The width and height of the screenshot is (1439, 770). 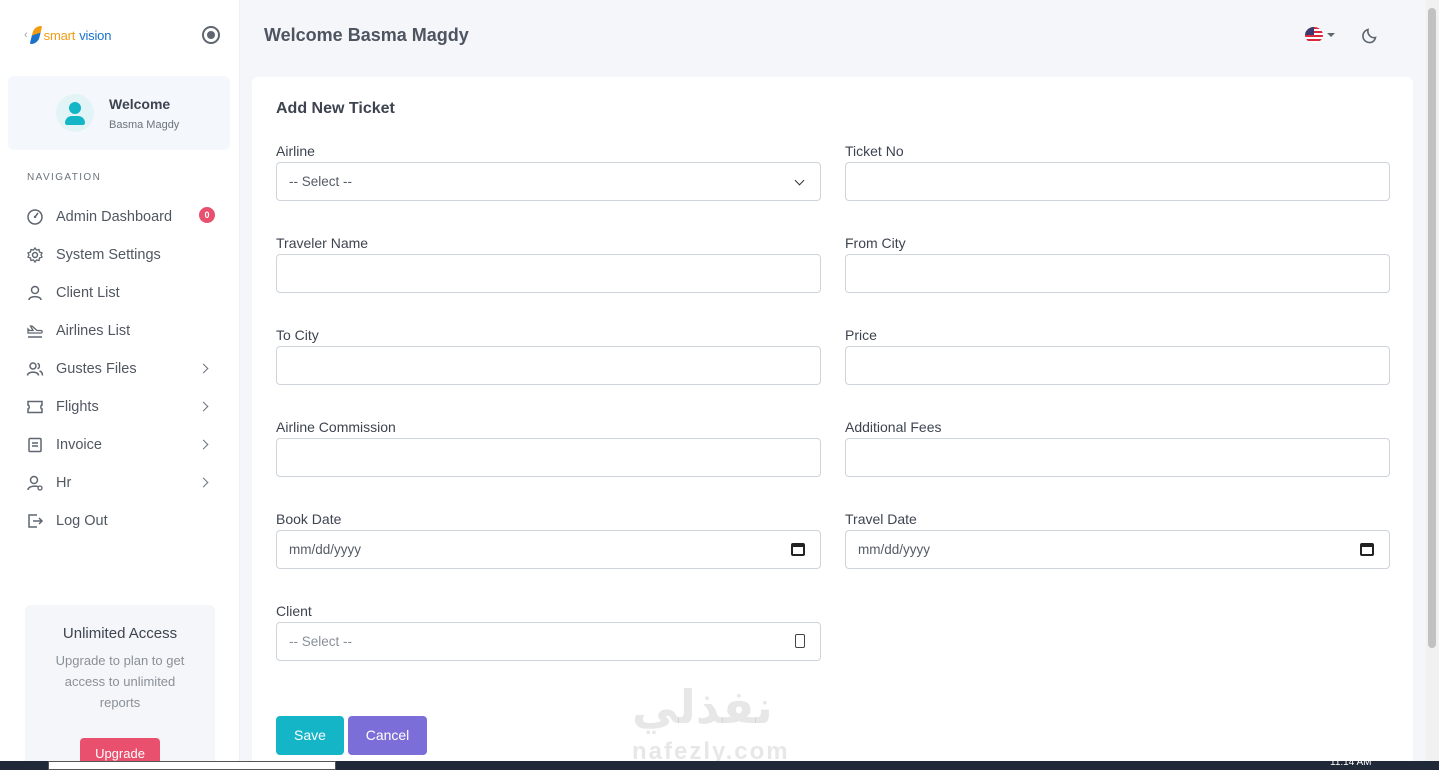 What do you see at coordinates (64, 177) in the screenshot?
I see `nav-title: NAVIGATION` at bounding box center [64, 177].